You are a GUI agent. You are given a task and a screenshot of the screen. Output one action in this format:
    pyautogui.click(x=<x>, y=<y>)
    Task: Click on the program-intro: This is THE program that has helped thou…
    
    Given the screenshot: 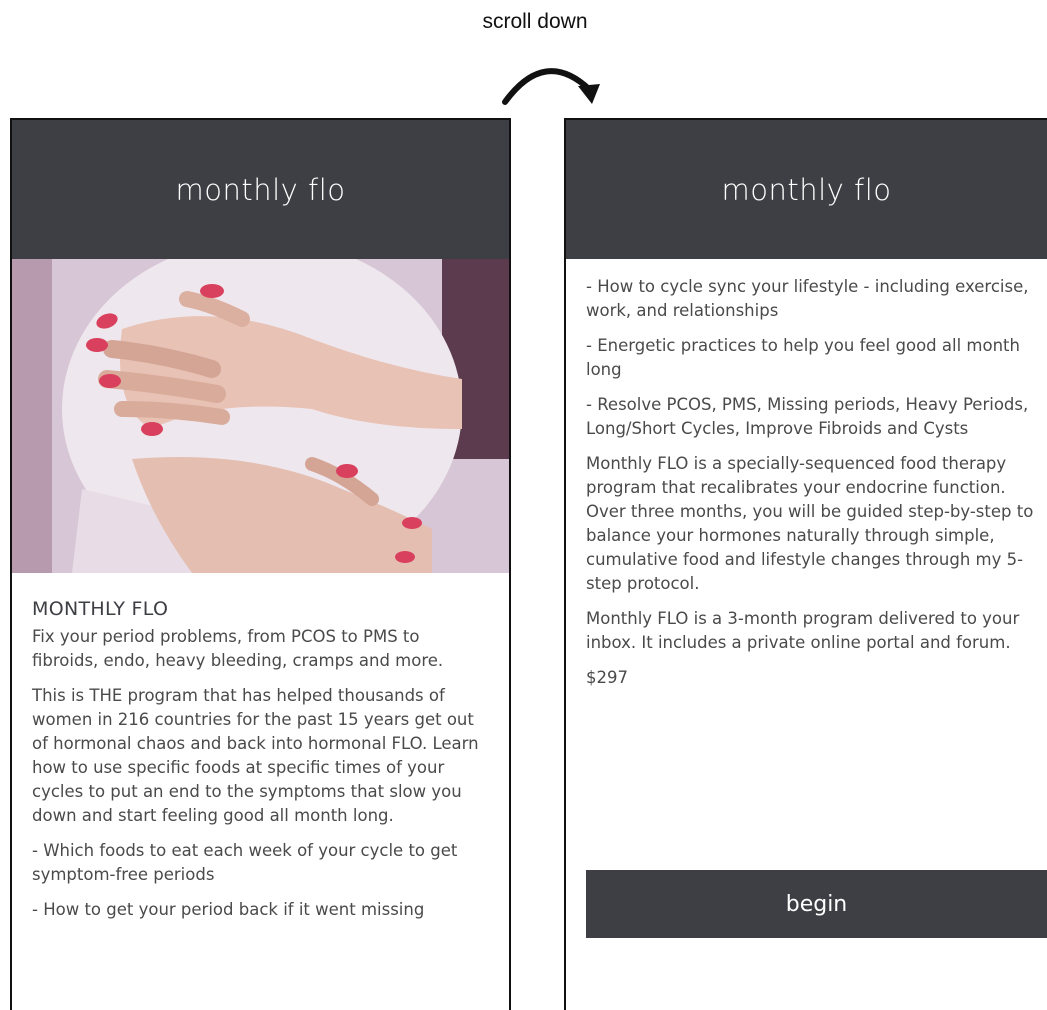 What is the action you would take?
    pyautogui.click(x=255, y=755)
    